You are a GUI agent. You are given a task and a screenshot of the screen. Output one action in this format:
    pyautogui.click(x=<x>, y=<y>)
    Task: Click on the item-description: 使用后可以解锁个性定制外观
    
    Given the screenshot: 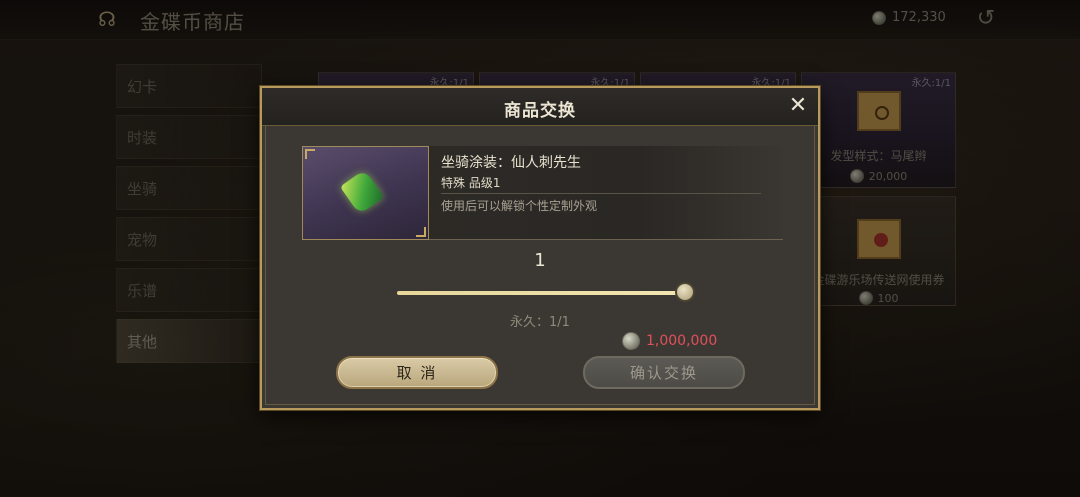 What is the action you would take?
    pyautogui.click(x=519, y=206)
    